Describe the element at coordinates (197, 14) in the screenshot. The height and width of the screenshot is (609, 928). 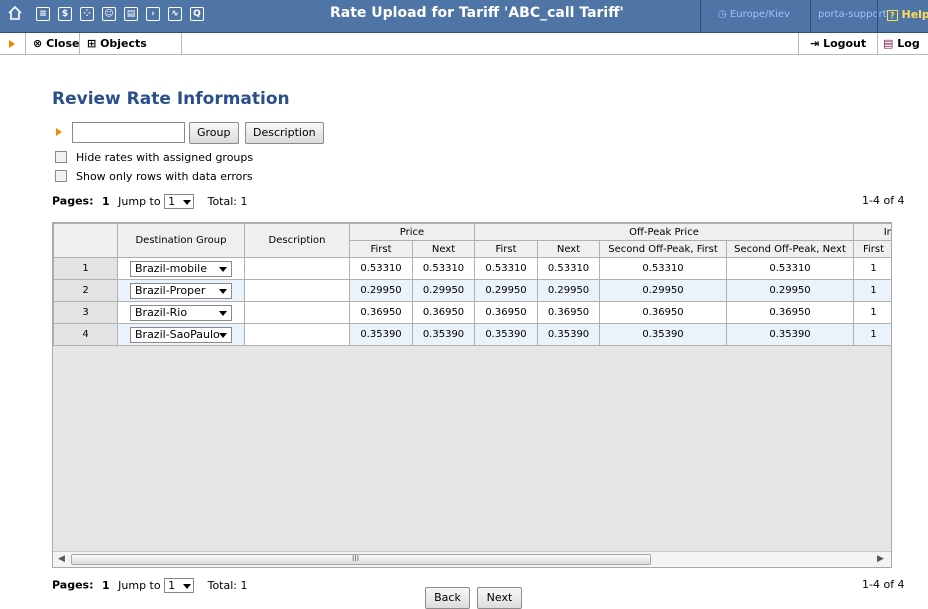
I see `search-icon: Q` at that location.